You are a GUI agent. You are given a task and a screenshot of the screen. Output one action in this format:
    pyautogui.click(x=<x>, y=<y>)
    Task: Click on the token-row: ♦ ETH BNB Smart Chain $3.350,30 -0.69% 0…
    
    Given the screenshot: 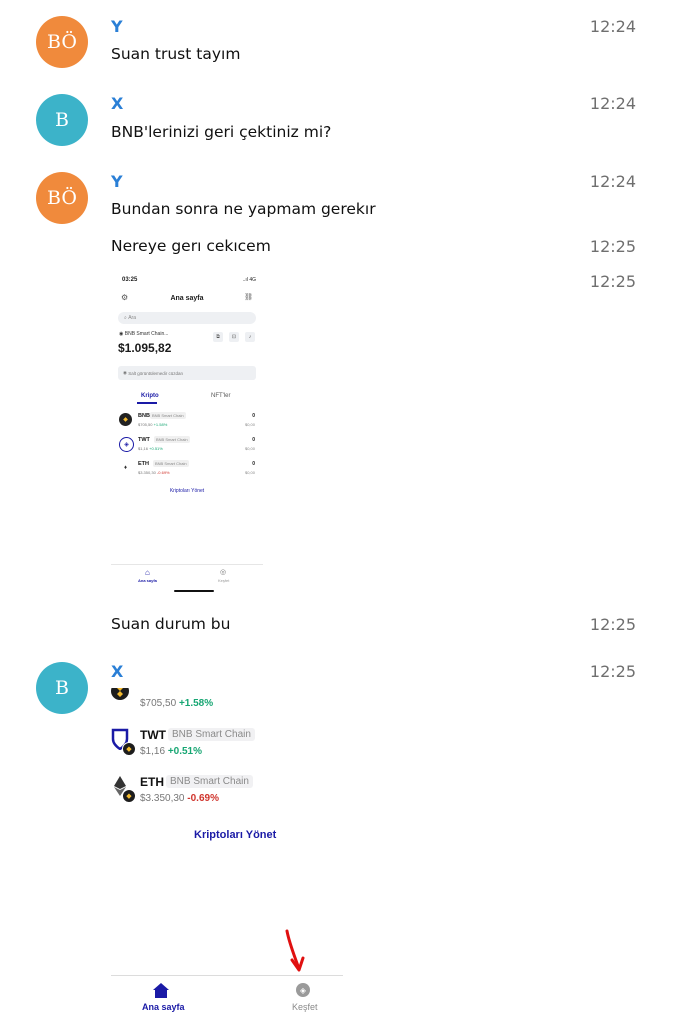 What is the action you would take?
    pyautogui.click(x=187, y=470)
    